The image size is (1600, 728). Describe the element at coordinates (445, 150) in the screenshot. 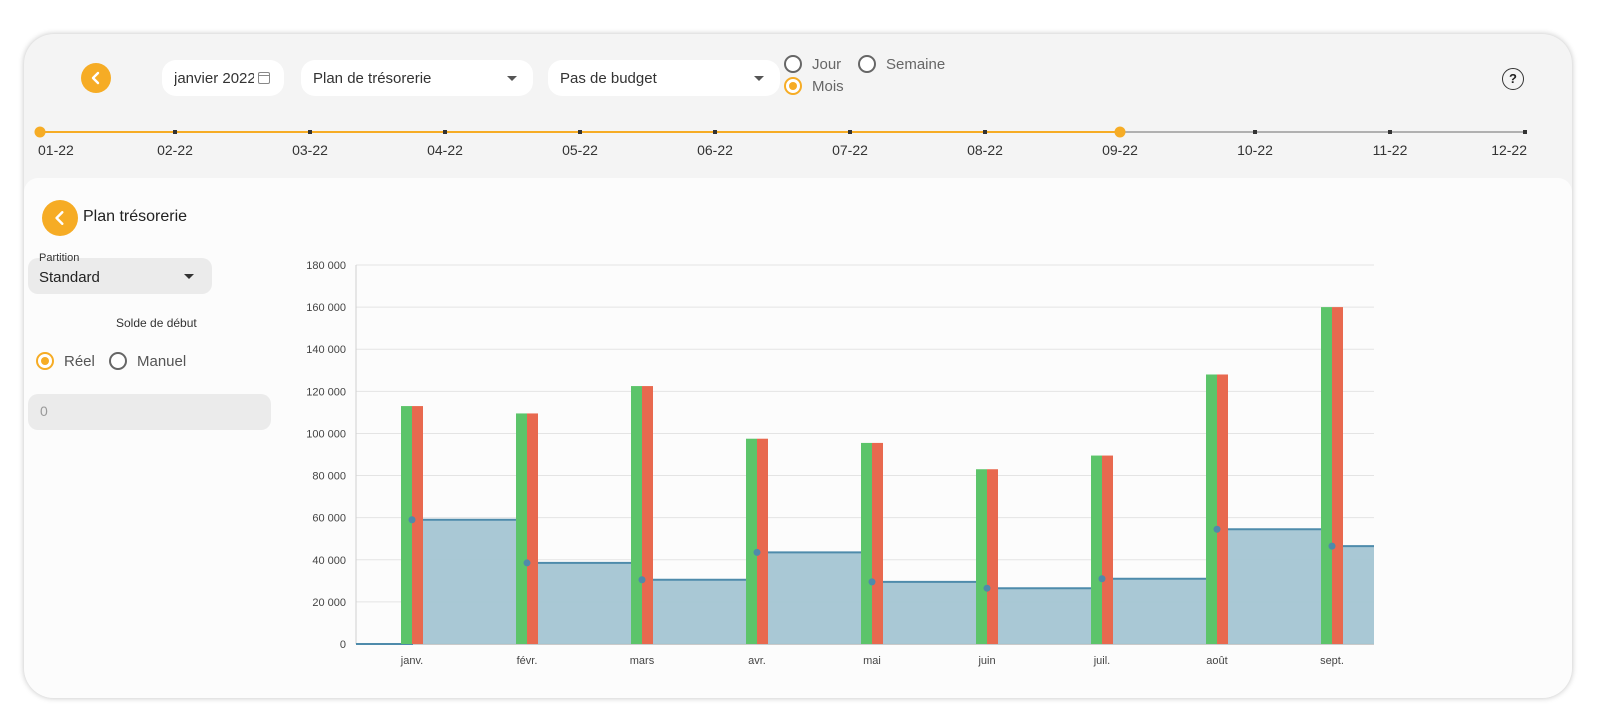

I see `timeline-label: 04-22` at that location.